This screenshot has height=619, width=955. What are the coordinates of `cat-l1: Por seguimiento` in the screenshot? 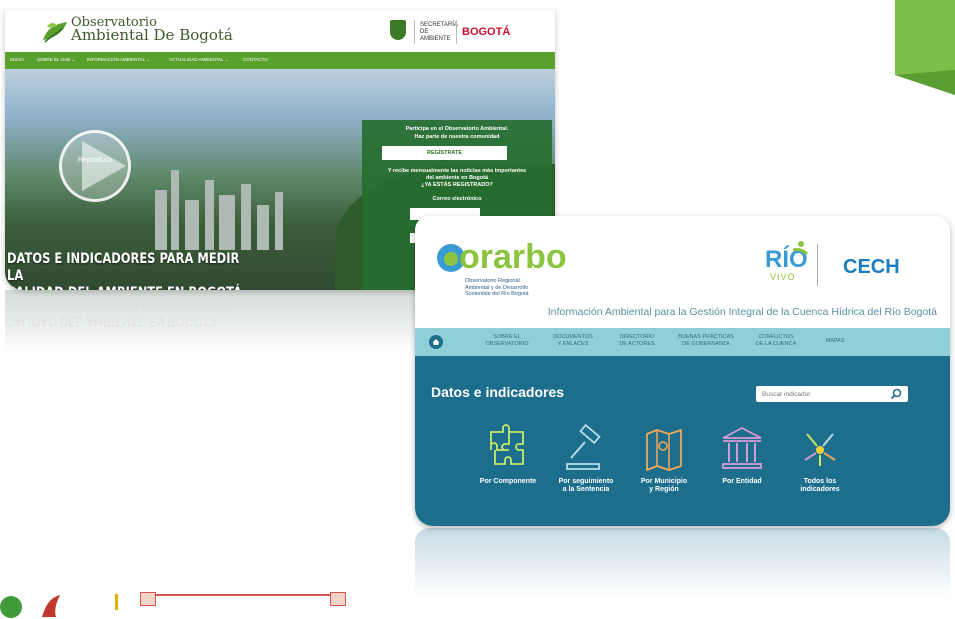 It's located at (586, 481).